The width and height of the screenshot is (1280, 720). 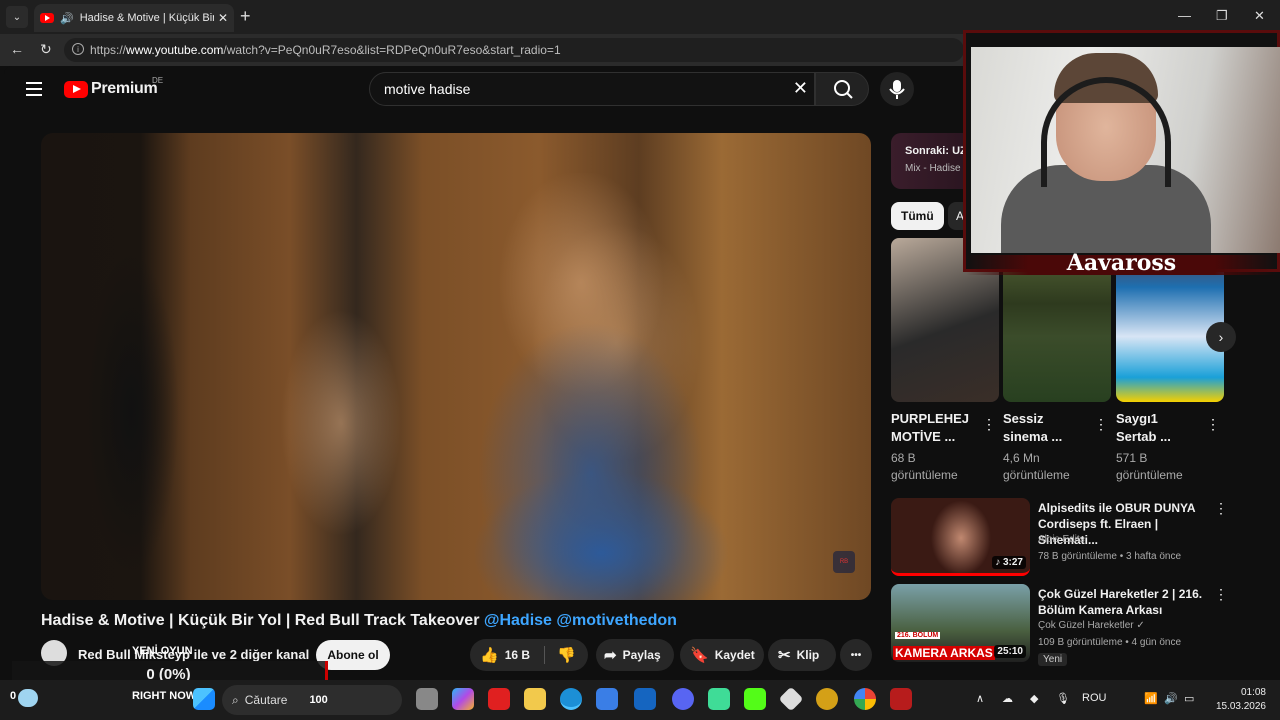 I want to click on search-button, so click(x=842, y=89).